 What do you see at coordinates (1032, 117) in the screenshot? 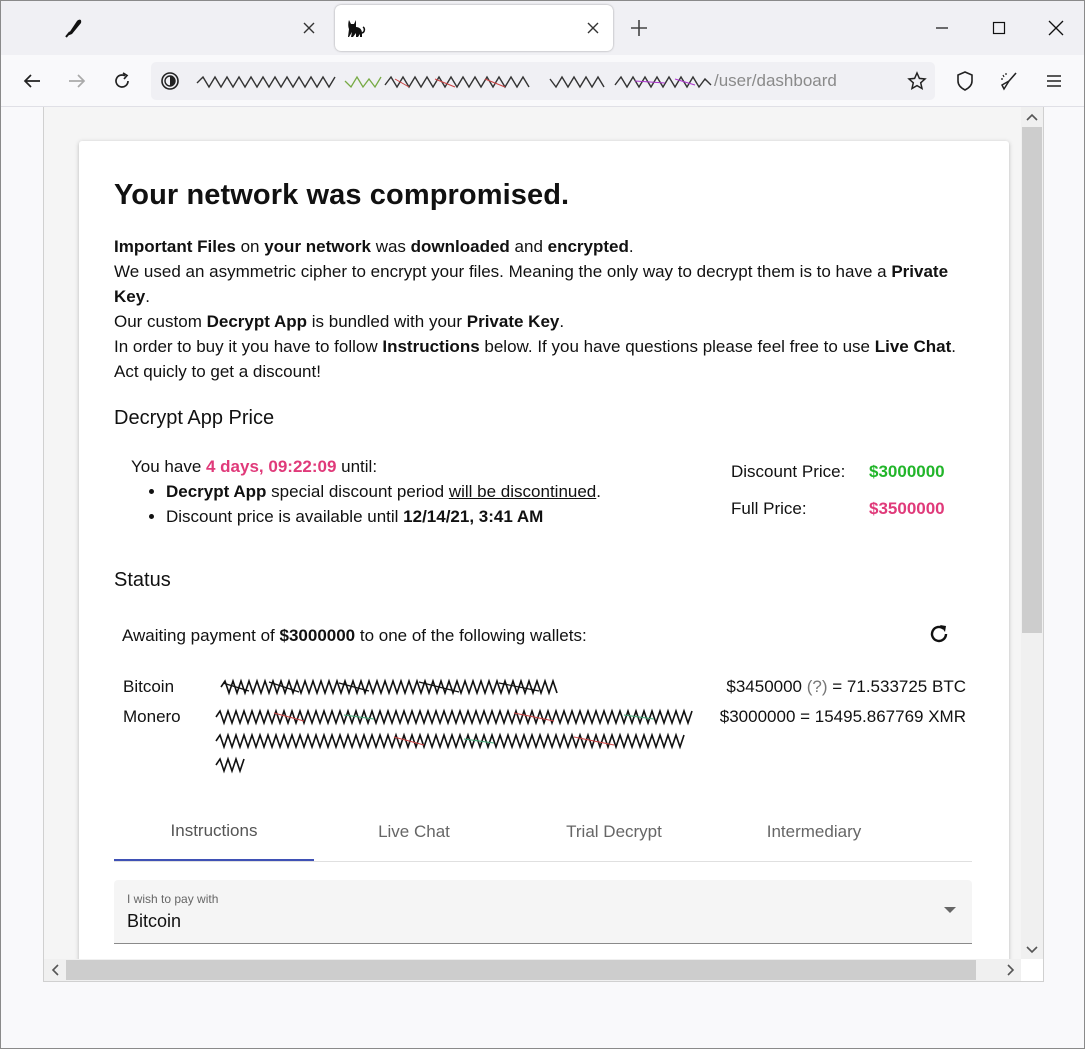
I see `scroll-up-arrow-icon` at bounding box center [1032, 117].